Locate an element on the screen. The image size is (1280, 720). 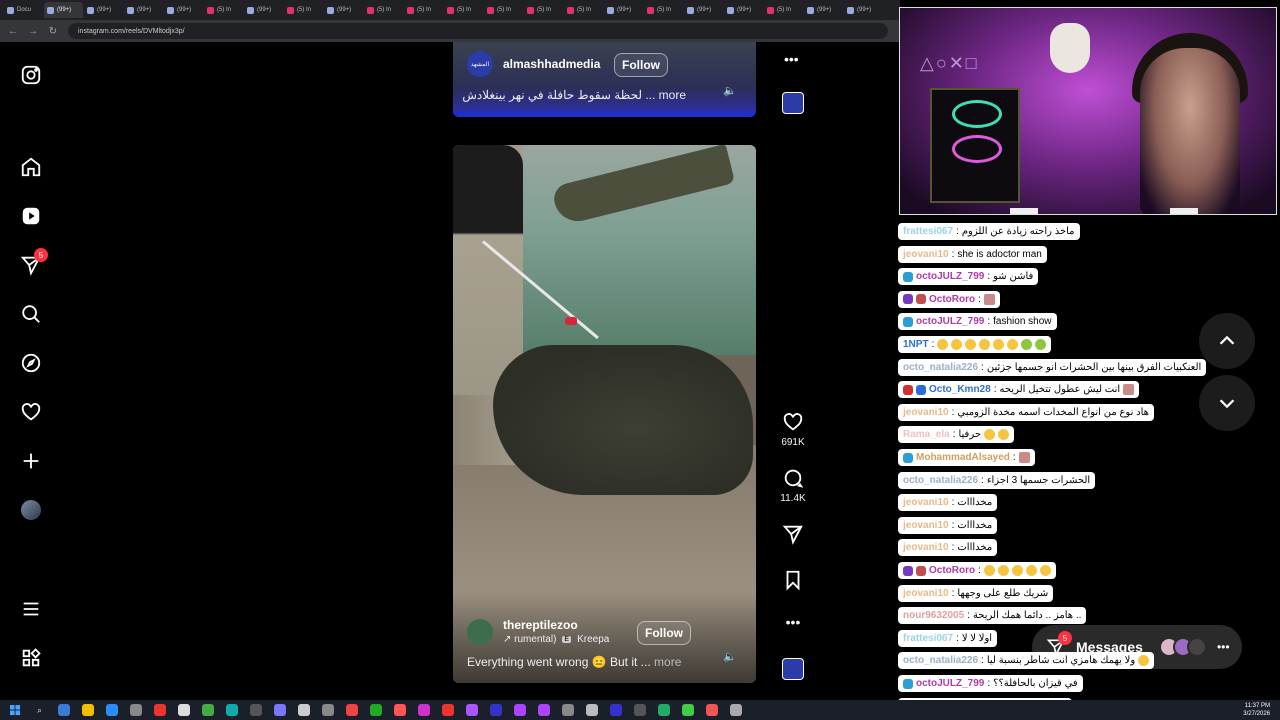
top-more-options-icon: ••• is located at coordinates (791, 59).